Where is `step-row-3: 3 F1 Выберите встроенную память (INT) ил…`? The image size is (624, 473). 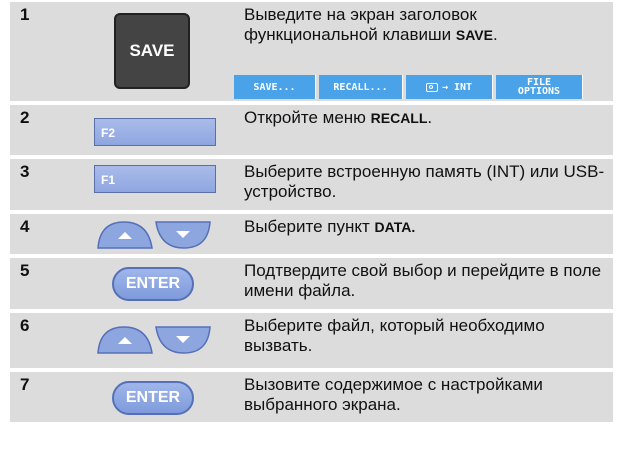 step-row-3: 3 F1 Выберите встроенную память (INT) ил… is located at coordinates (311, 184).